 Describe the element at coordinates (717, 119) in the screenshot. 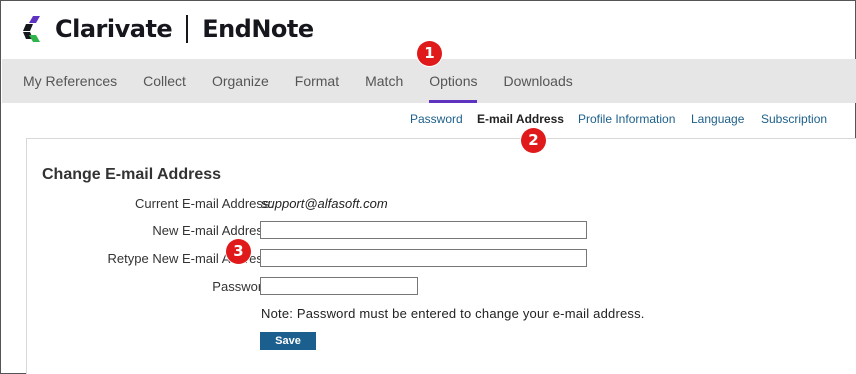

I see `subnav-language: Language` at that location.